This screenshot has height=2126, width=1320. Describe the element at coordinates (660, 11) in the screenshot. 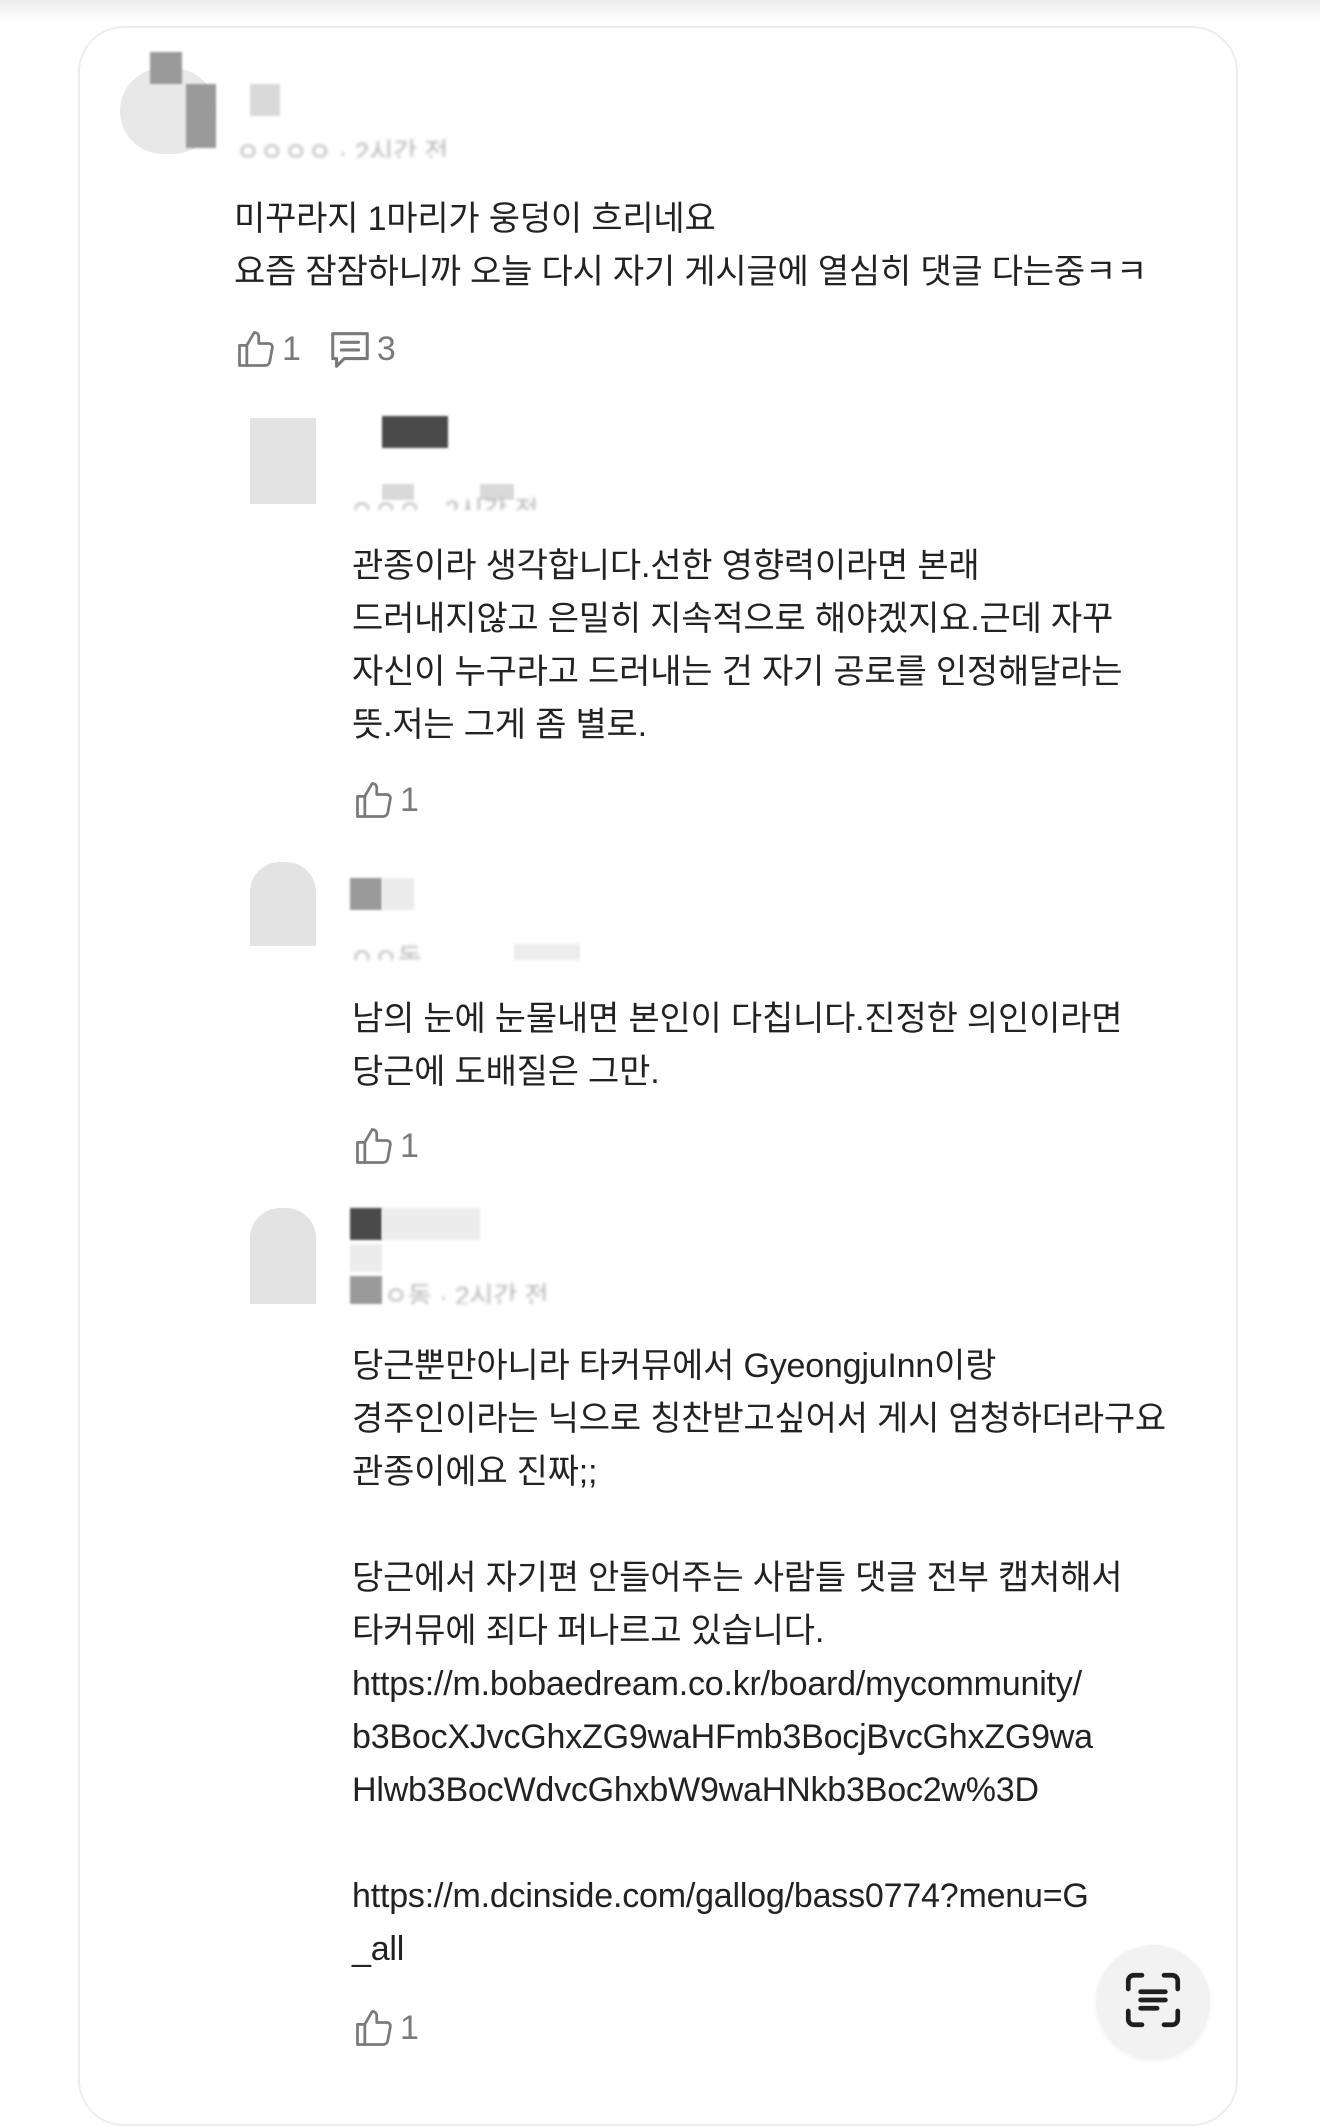

I see `top-shadow` at that location.